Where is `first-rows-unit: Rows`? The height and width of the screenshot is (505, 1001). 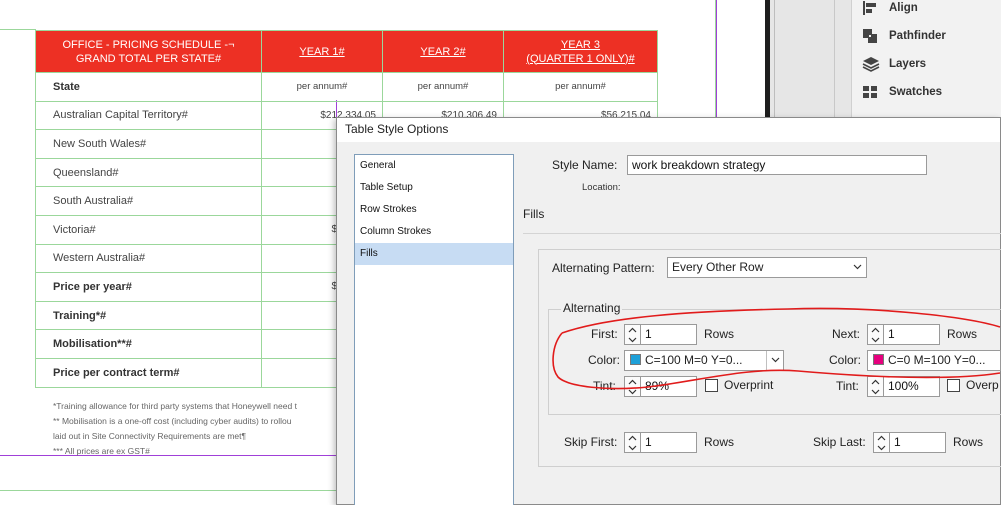 first-rows-unit: Rows is located at coordinates (719, 334).